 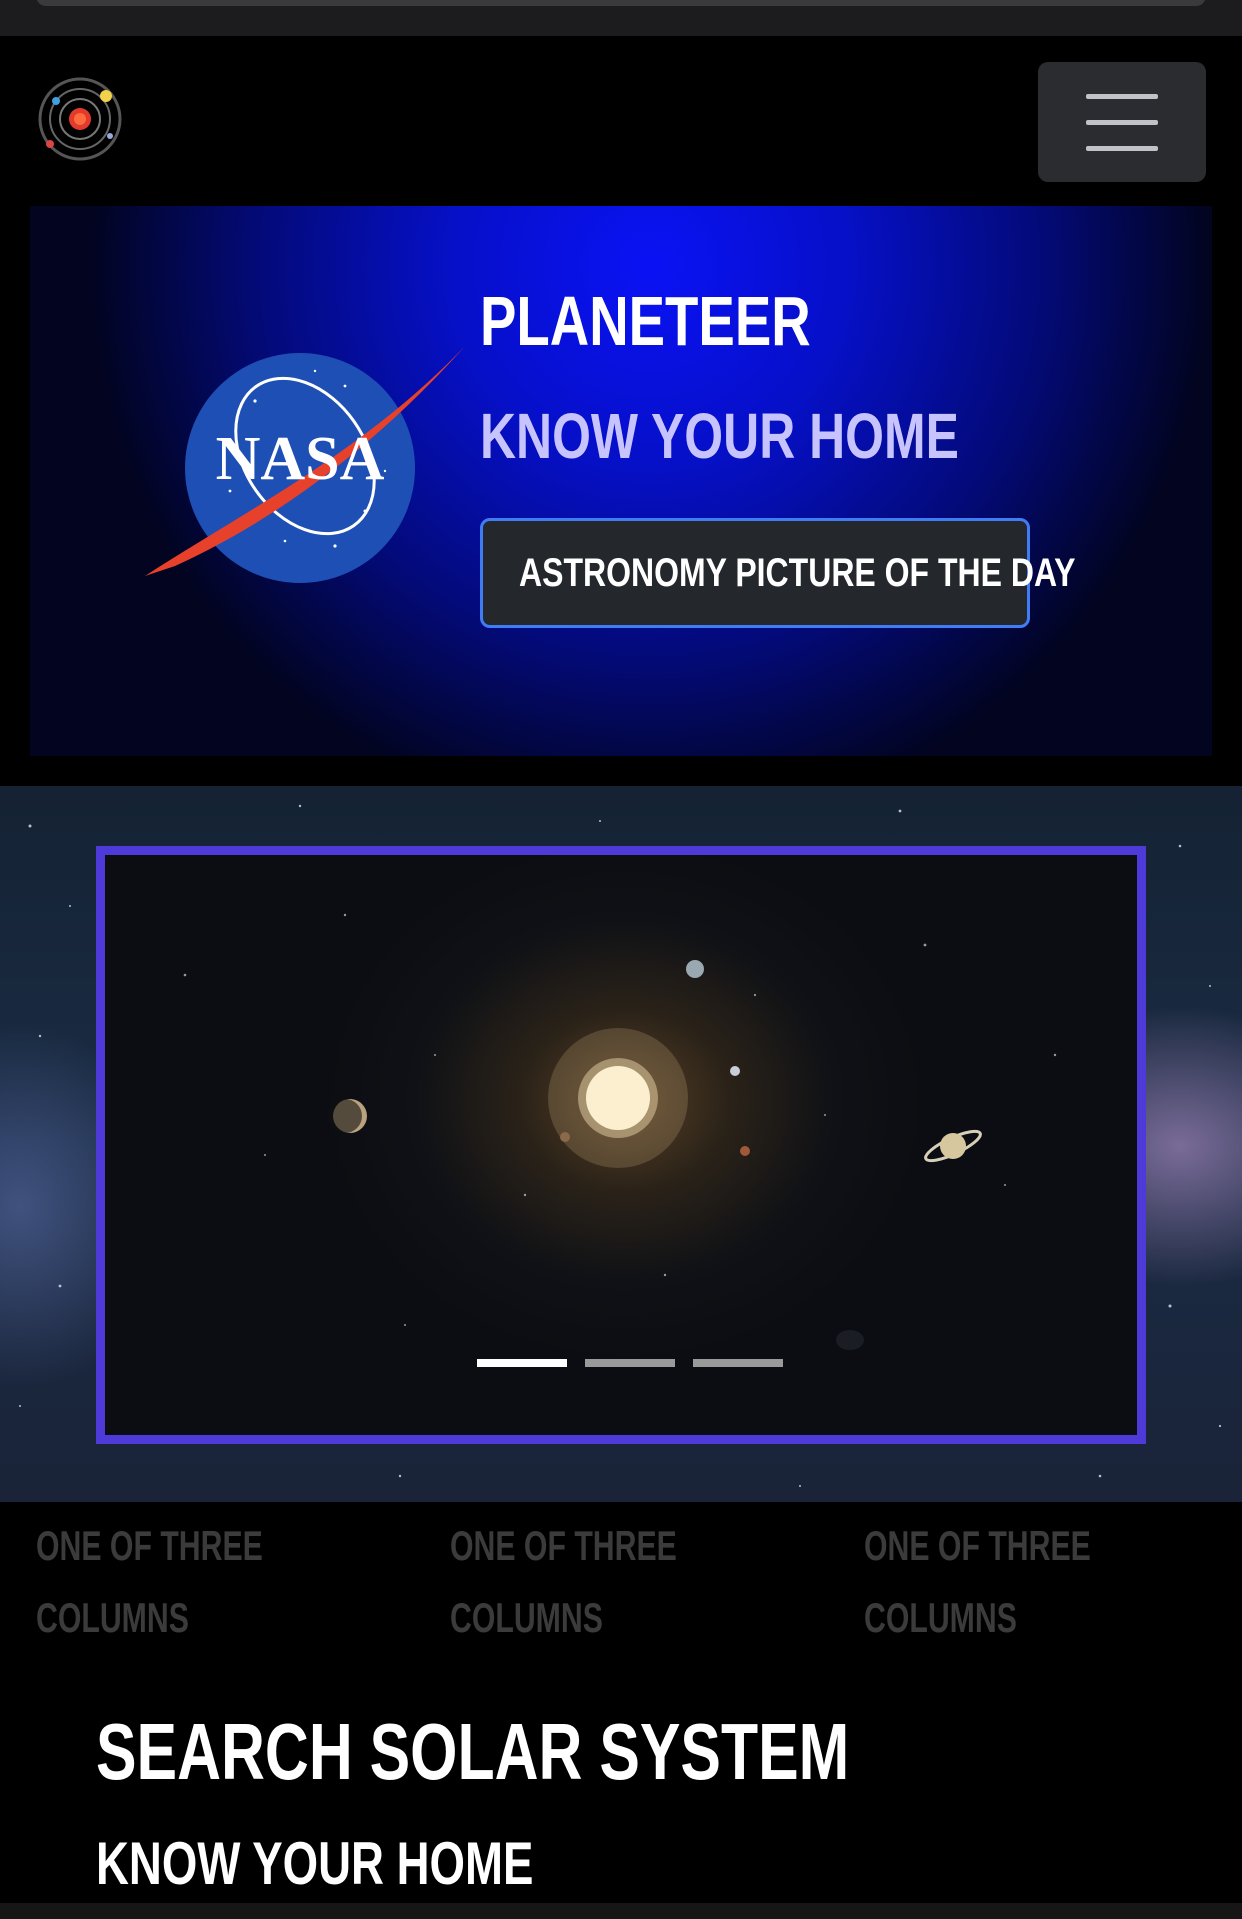 I want to click on column-1: ONE OF THREE COLUMNS, so click(x=149, y=1582).